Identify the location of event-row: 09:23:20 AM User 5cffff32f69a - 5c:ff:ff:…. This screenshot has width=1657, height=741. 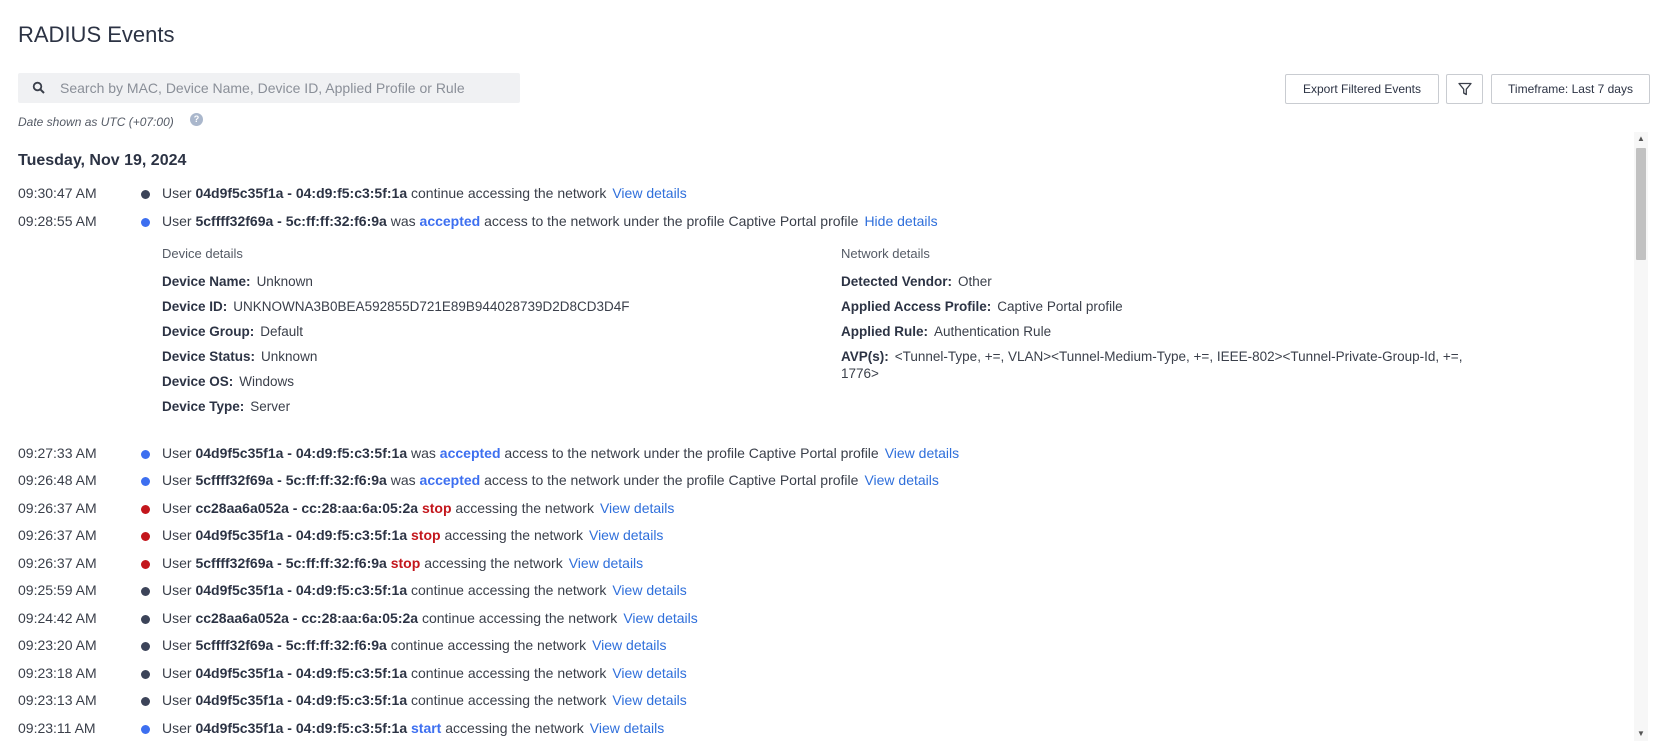
(800, 647).